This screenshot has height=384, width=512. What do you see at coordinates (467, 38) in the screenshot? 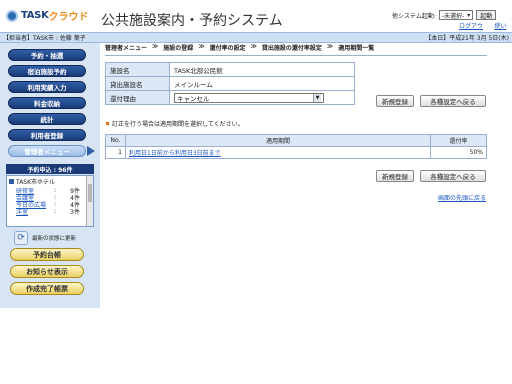
I see `today-date: 【本日】平成21年 3月 5日(木)` at bounding box center [467, 38].